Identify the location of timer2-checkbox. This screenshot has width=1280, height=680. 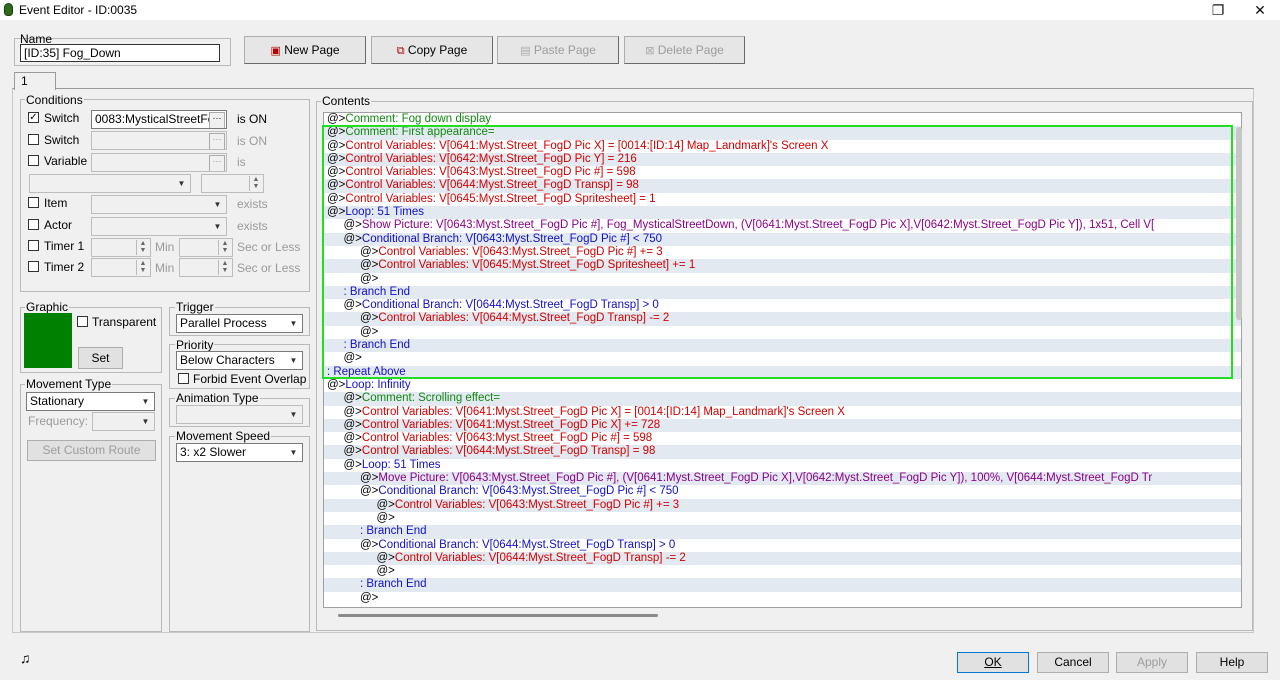
(33, 266).